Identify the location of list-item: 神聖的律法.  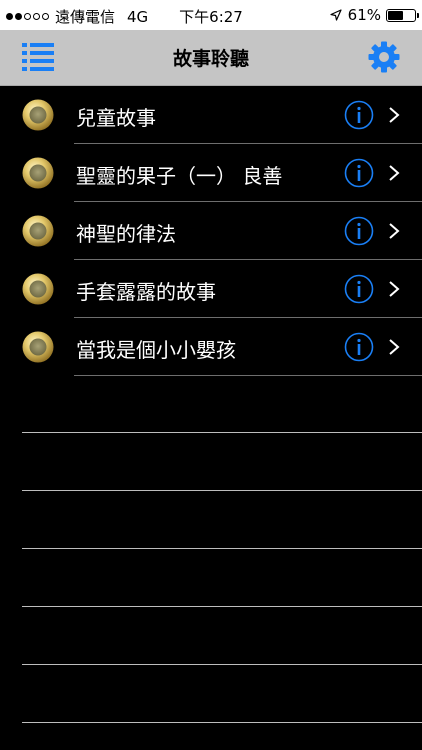
(211, 231).